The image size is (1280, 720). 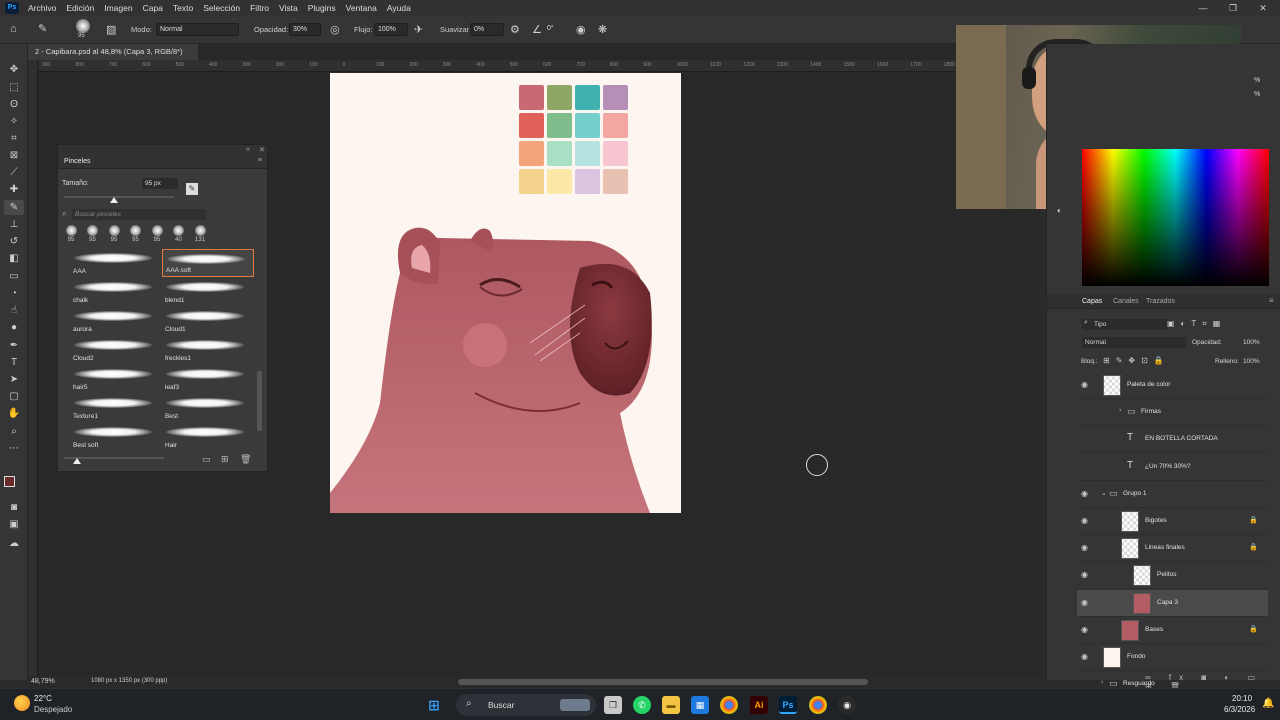 I want to click on marquee-tool-icon: ⬚, so click(x=14, y=87).